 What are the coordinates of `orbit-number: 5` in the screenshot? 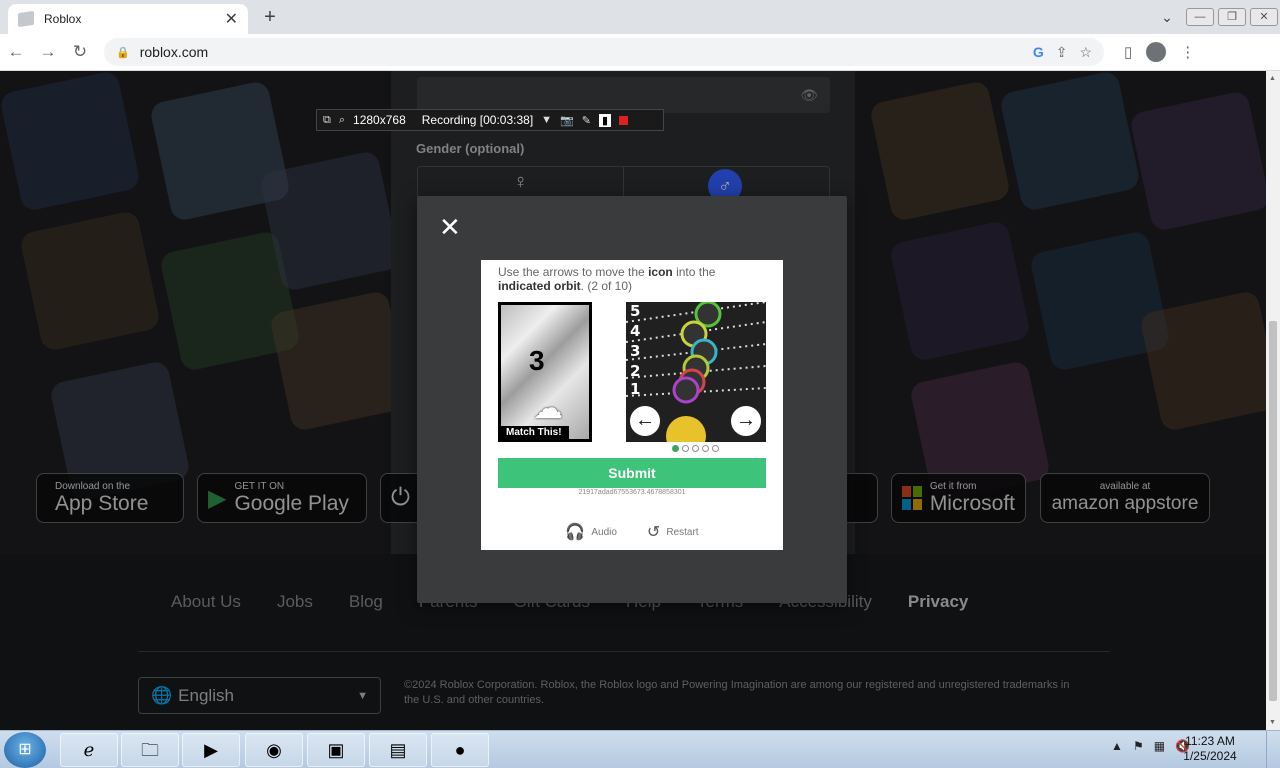 It's located at (635, 311).